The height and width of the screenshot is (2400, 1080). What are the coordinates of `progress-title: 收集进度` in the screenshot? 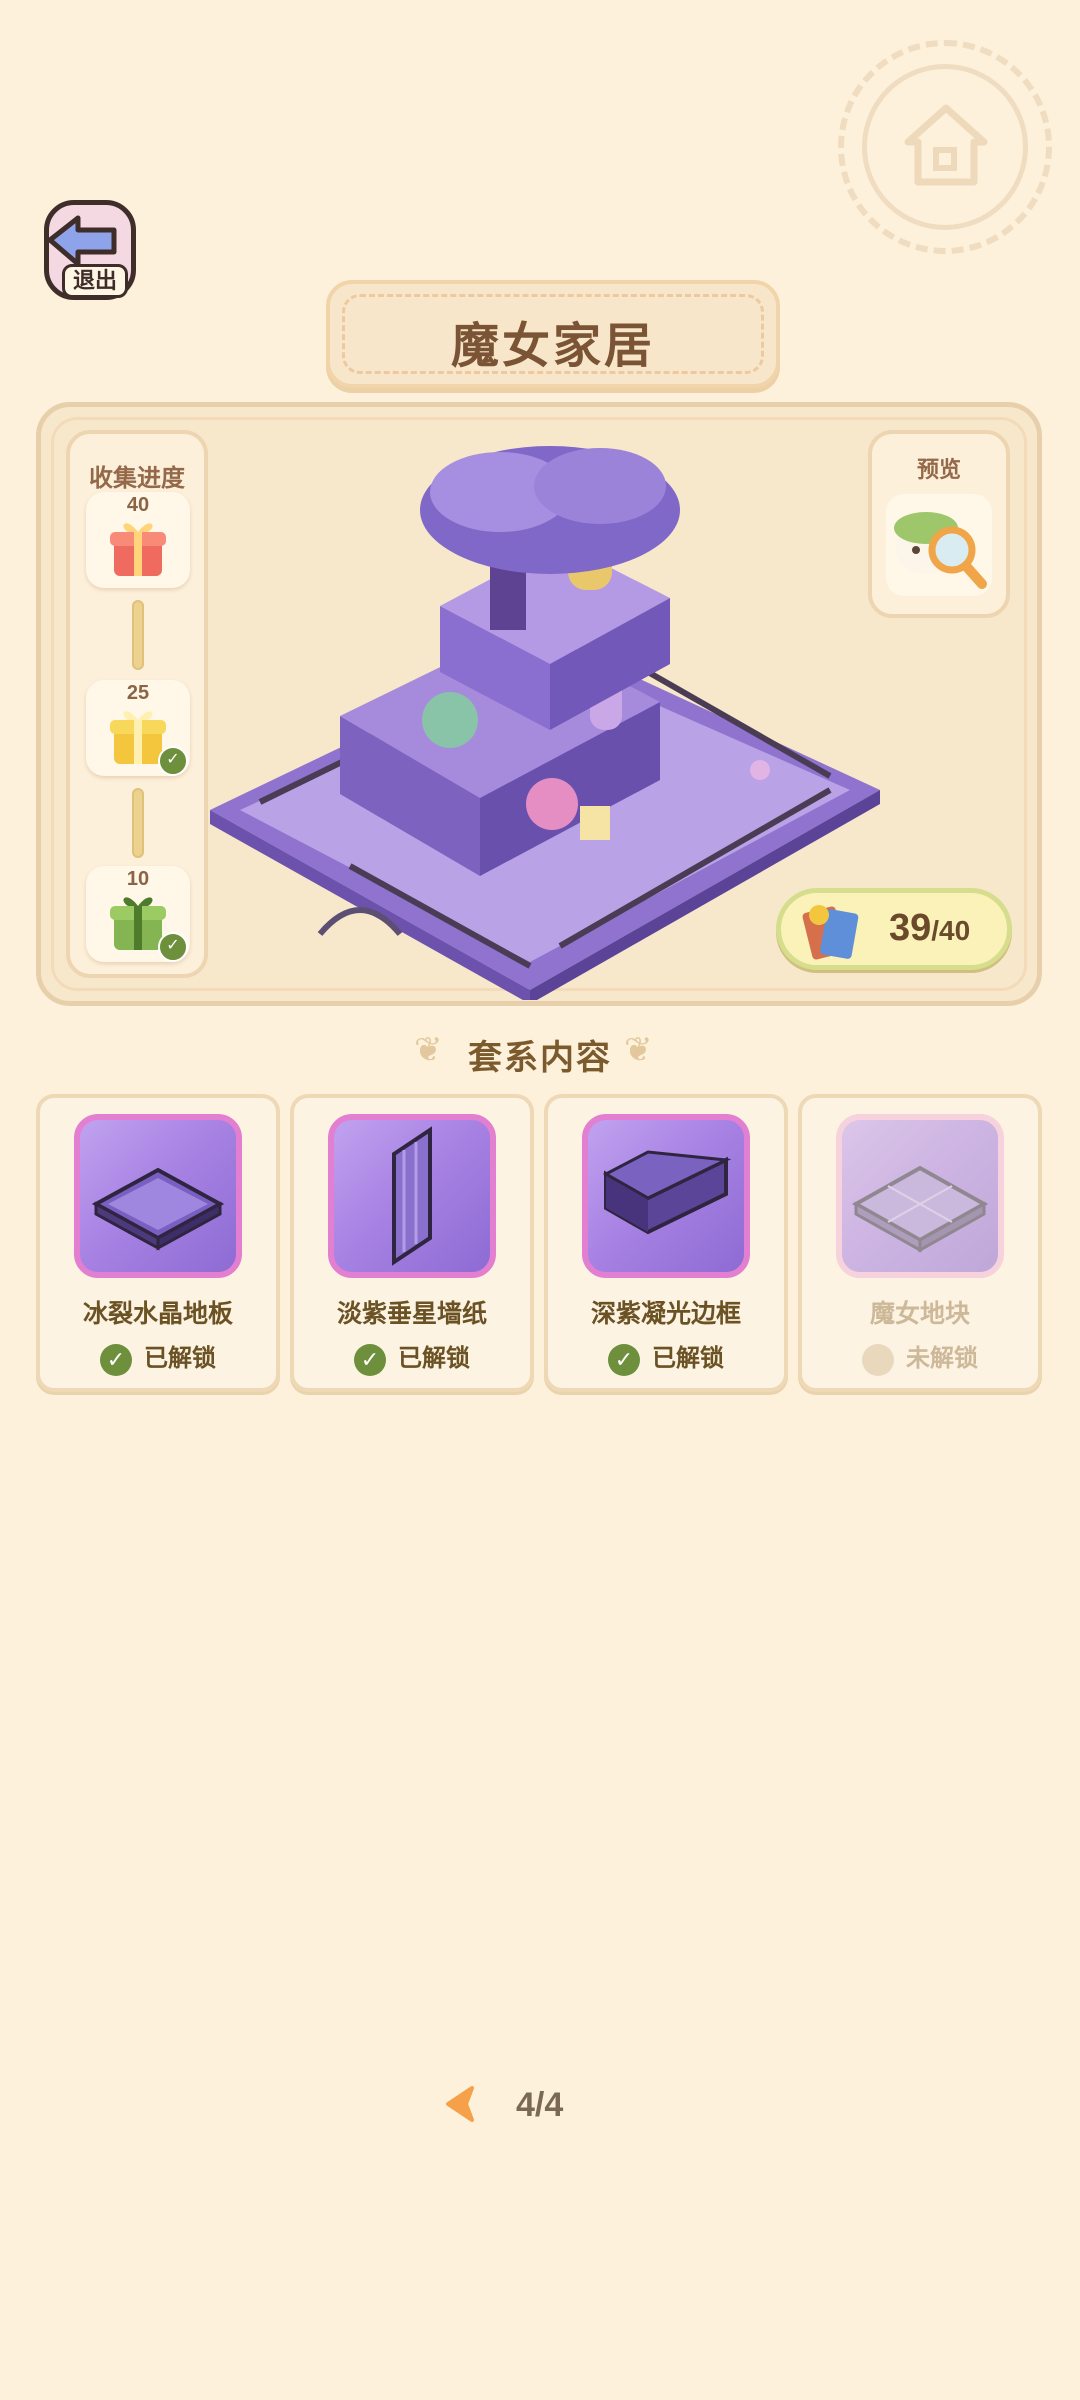 It's located at (137, 478).